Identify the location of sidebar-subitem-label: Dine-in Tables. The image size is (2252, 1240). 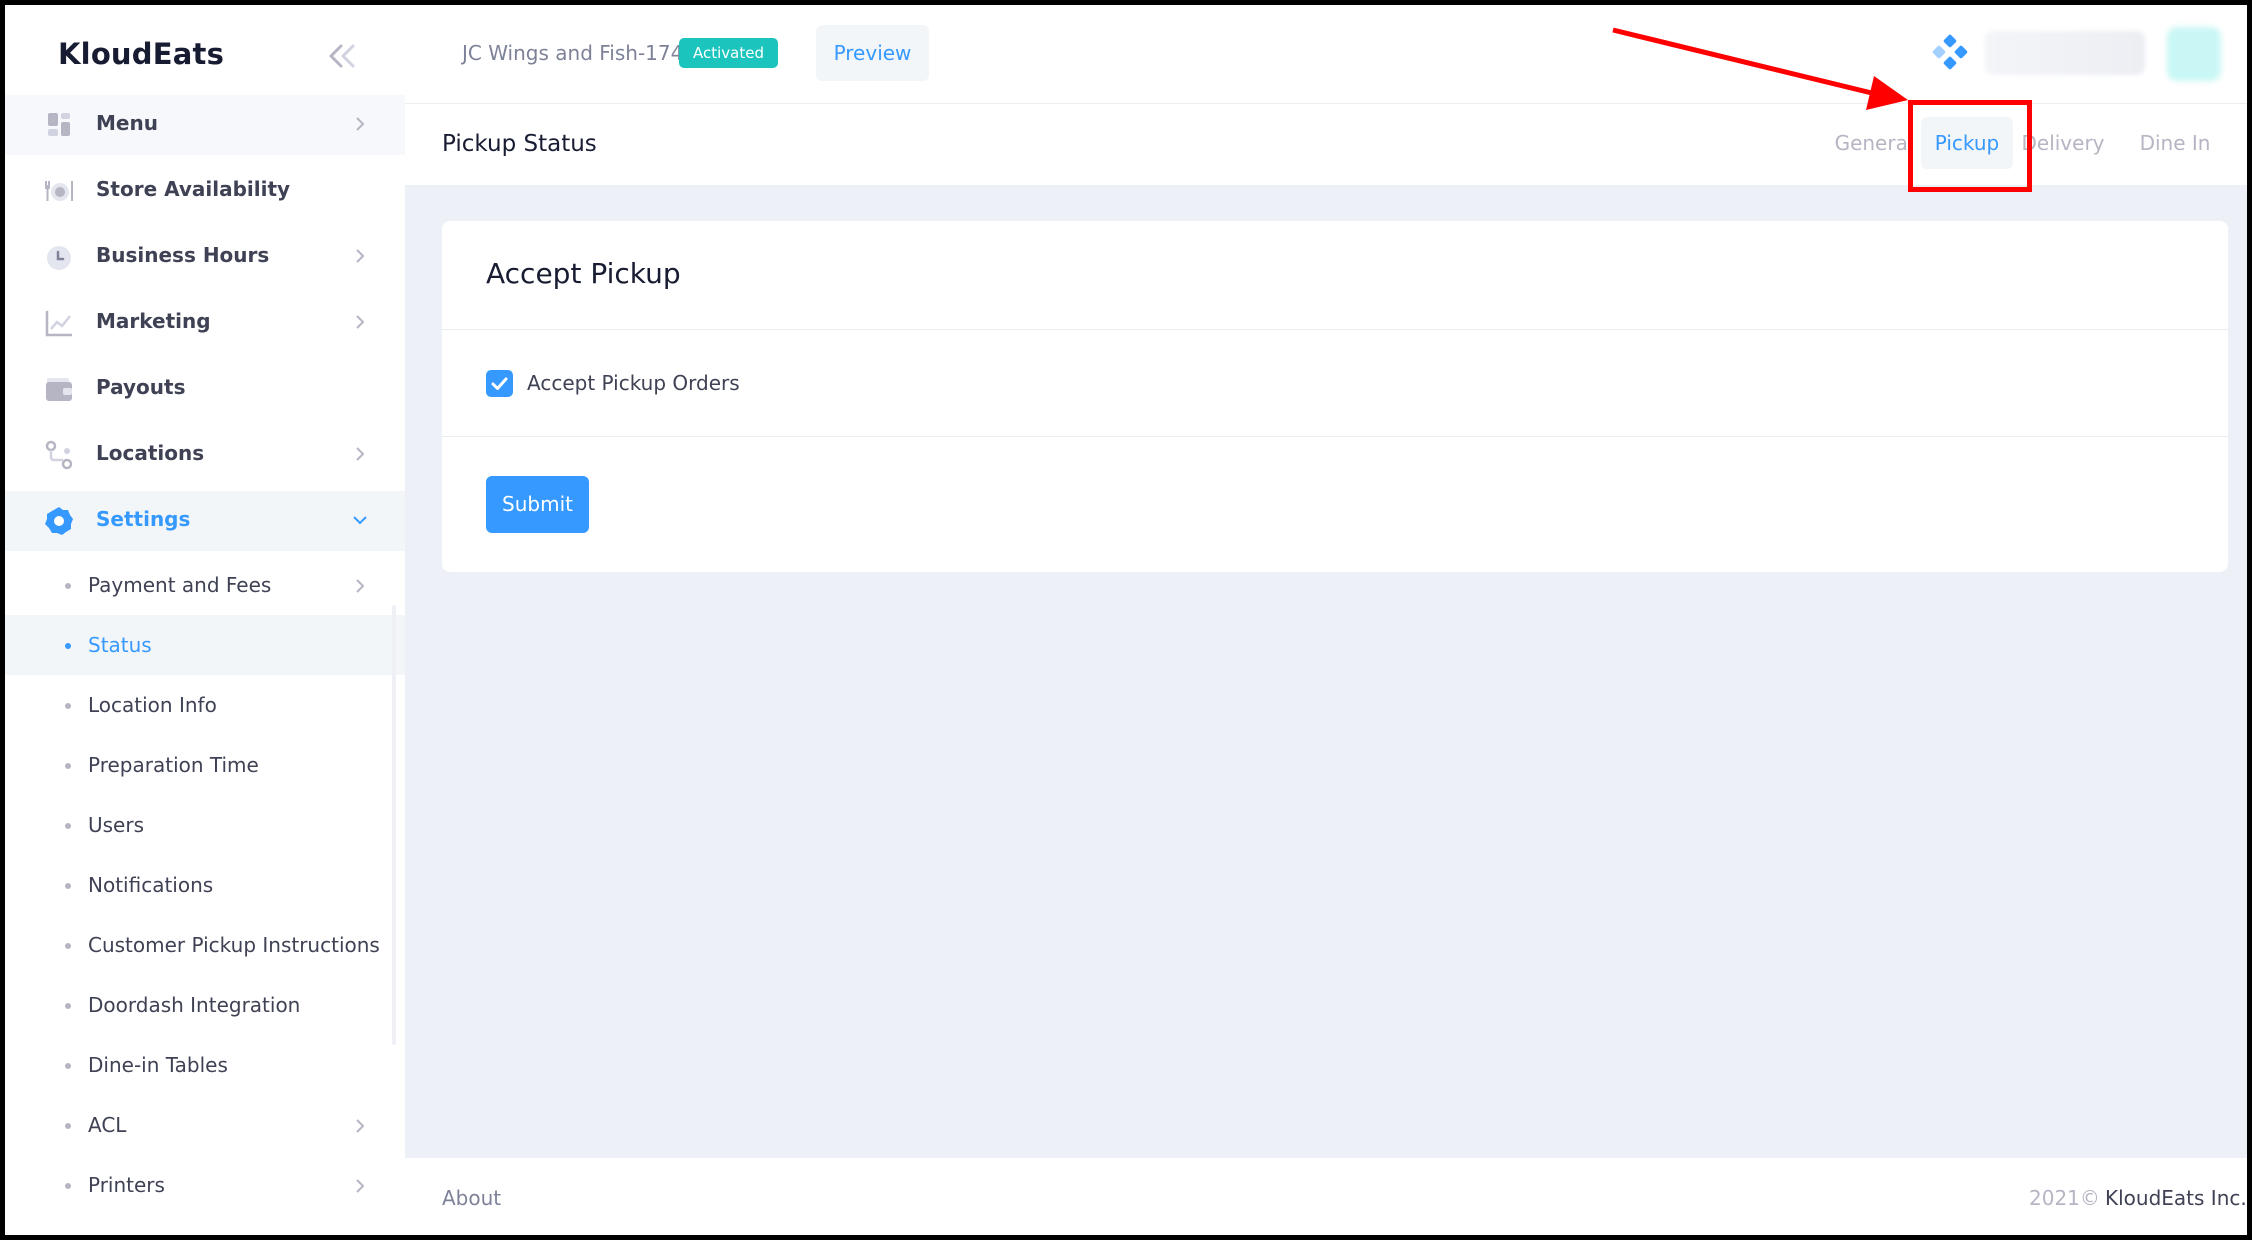
(158, 1065).